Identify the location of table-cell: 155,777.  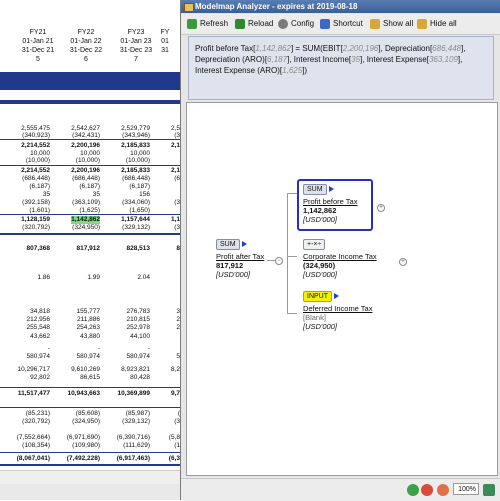
(89, 312).